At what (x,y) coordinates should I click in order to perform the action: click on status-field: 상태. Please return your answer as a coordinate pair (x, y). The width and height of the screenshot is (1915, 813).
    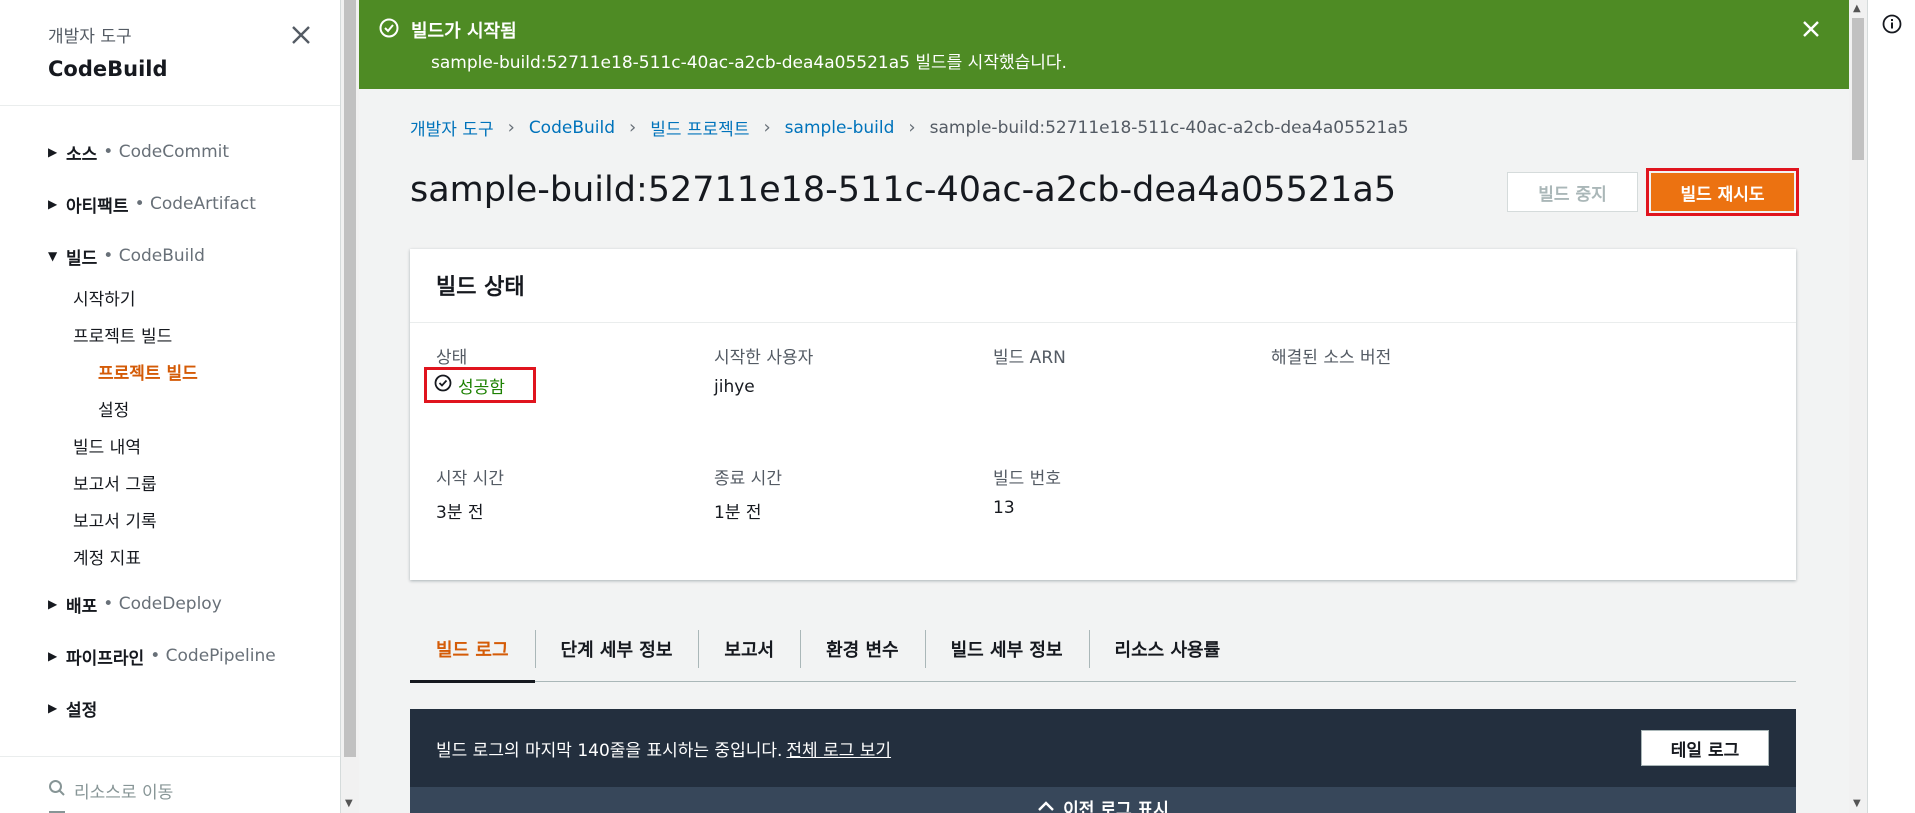
    Looking at the image, I should click on (451, 355).